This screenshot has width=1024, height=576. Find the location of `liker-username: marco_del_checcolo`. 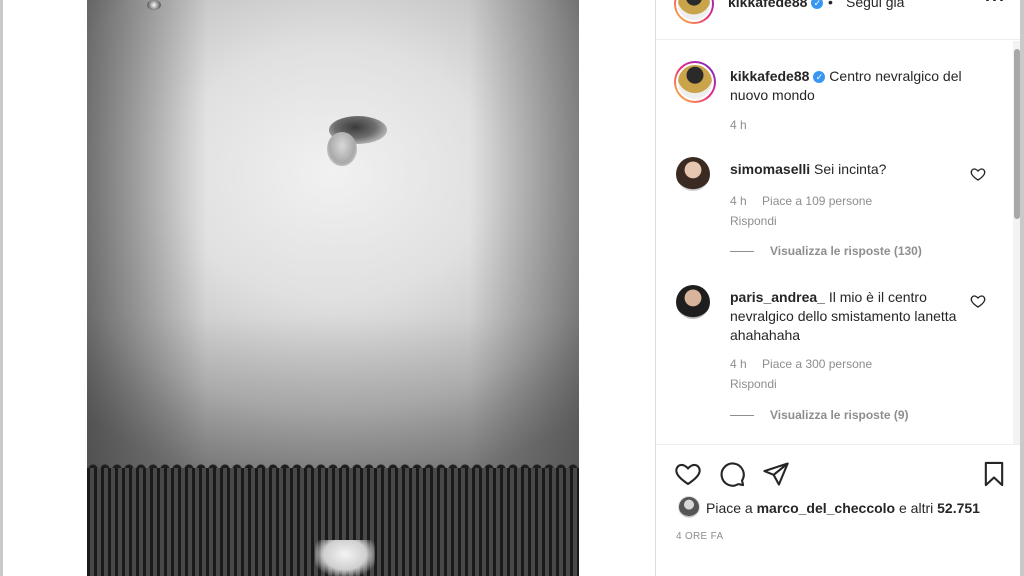

liker-username: marco_del_checcolo is located at coordinates (826, 508).